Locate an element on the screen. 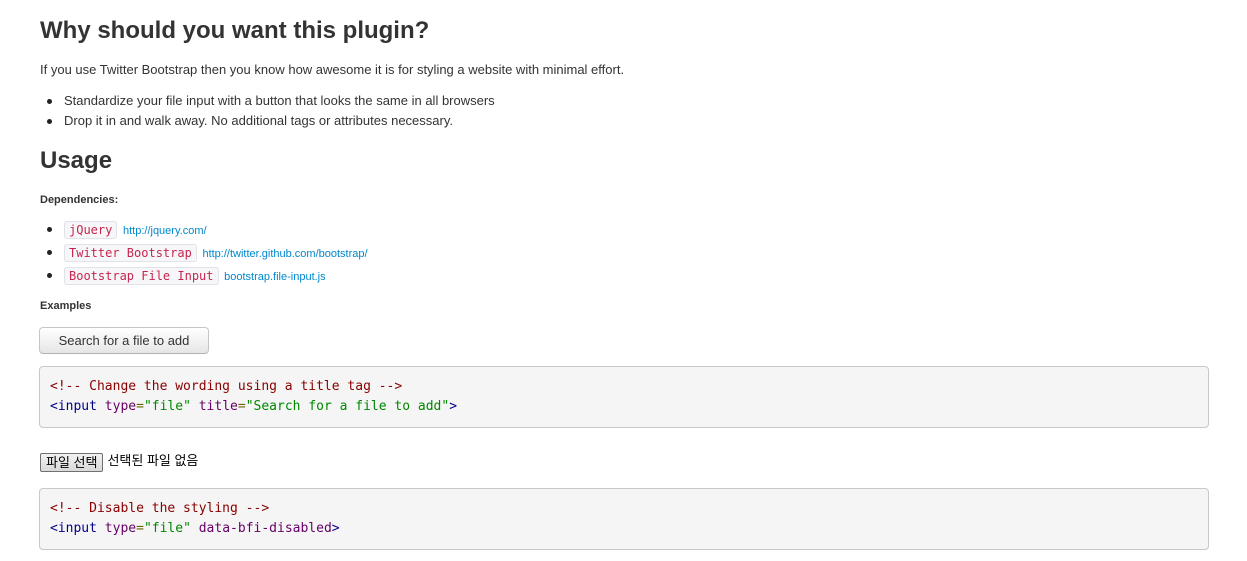  dependency-item: jQuery http://jquery.com/ is located at coordinates (204, 230).